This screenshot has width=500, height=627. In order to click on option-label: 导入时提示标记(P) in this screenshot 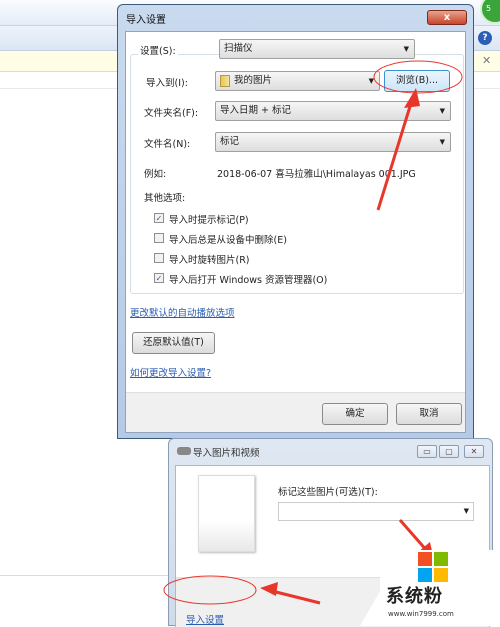, I will do `click(209, 220)`.